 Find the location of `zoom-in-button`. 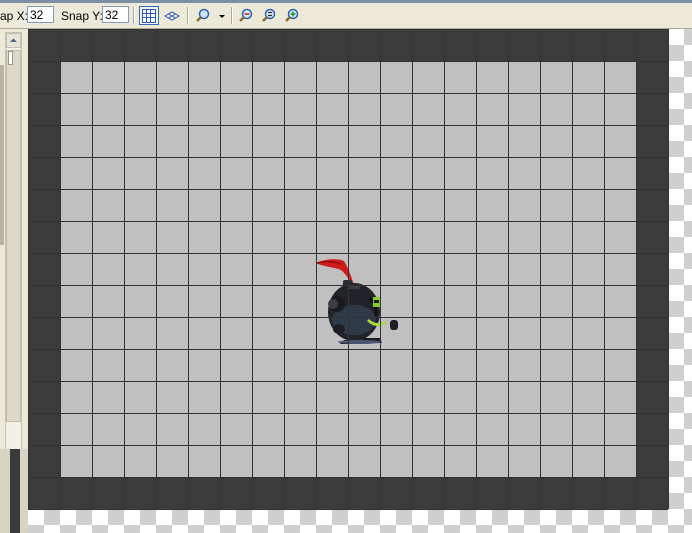

zoom-in-button is located at coordinates (292, 15).